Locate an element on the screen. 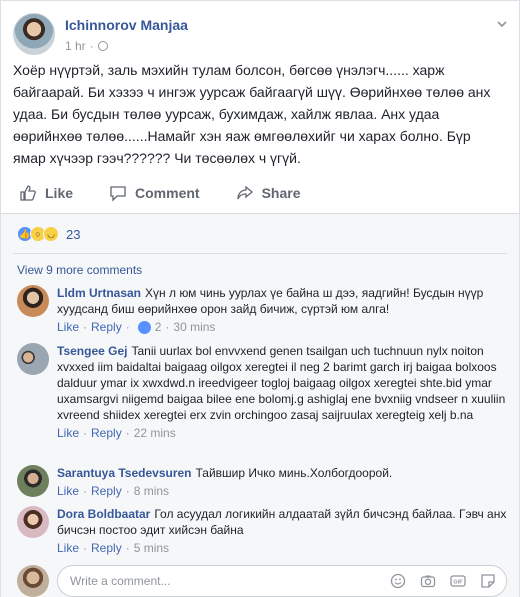  svg-text: GIF is located at coordinates (458, 583).